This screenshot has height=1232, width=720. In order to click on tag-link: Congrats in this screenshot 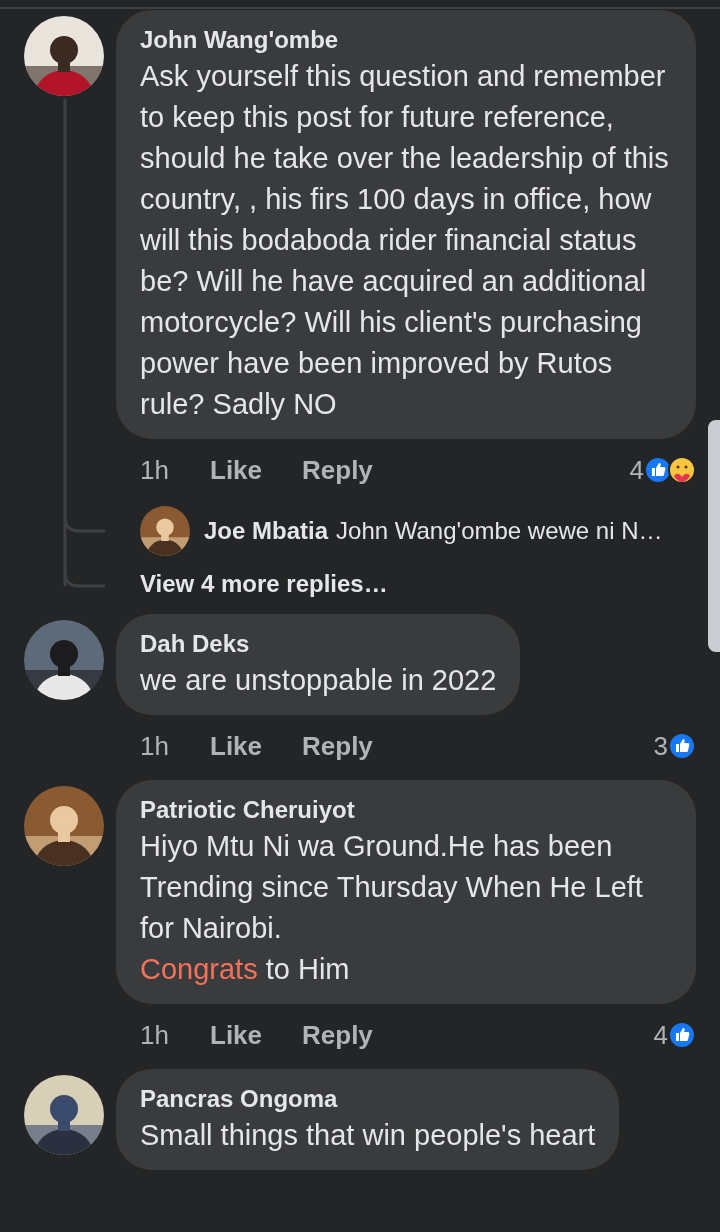, I will do `click(199, 969)`.